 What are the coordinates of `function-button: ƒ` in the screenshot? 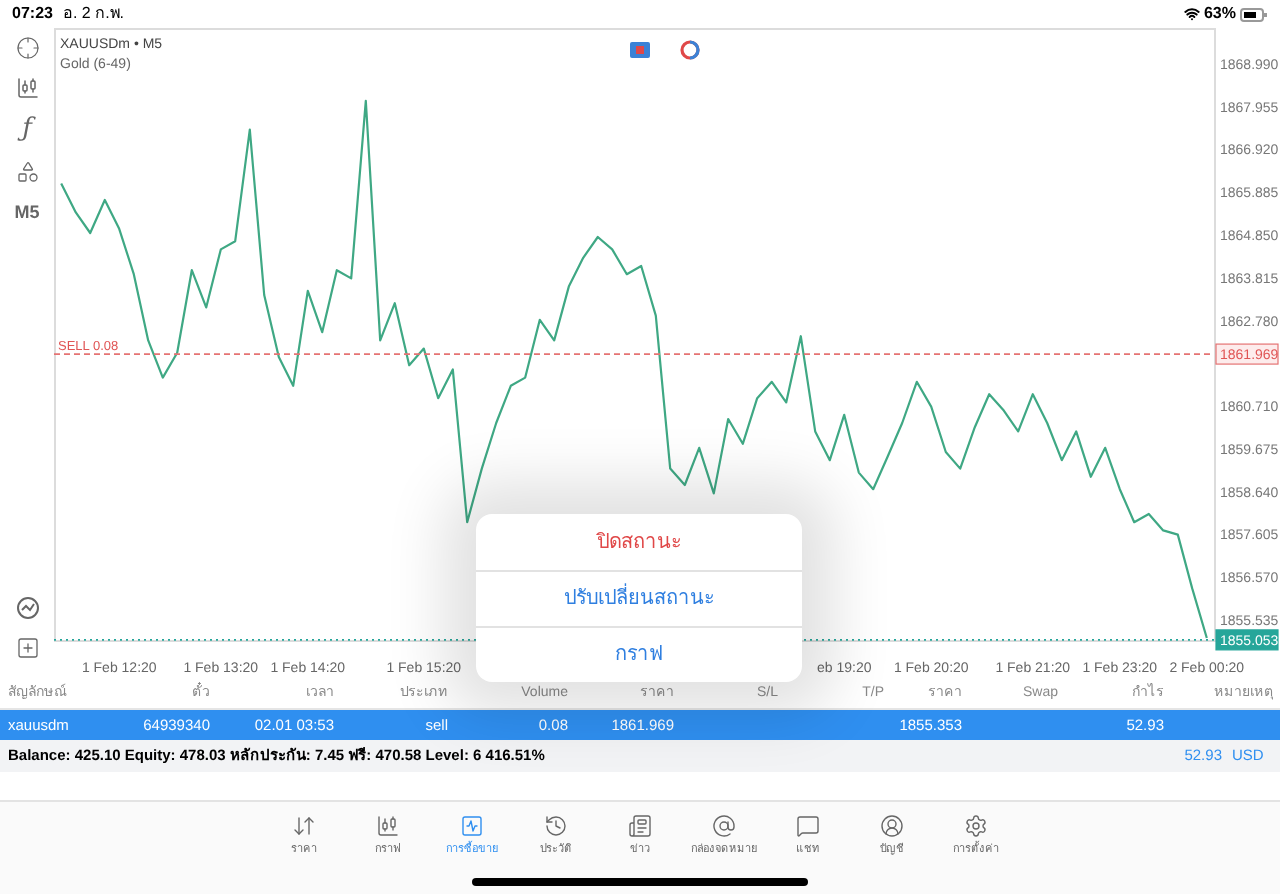 It's located at (27, 130).